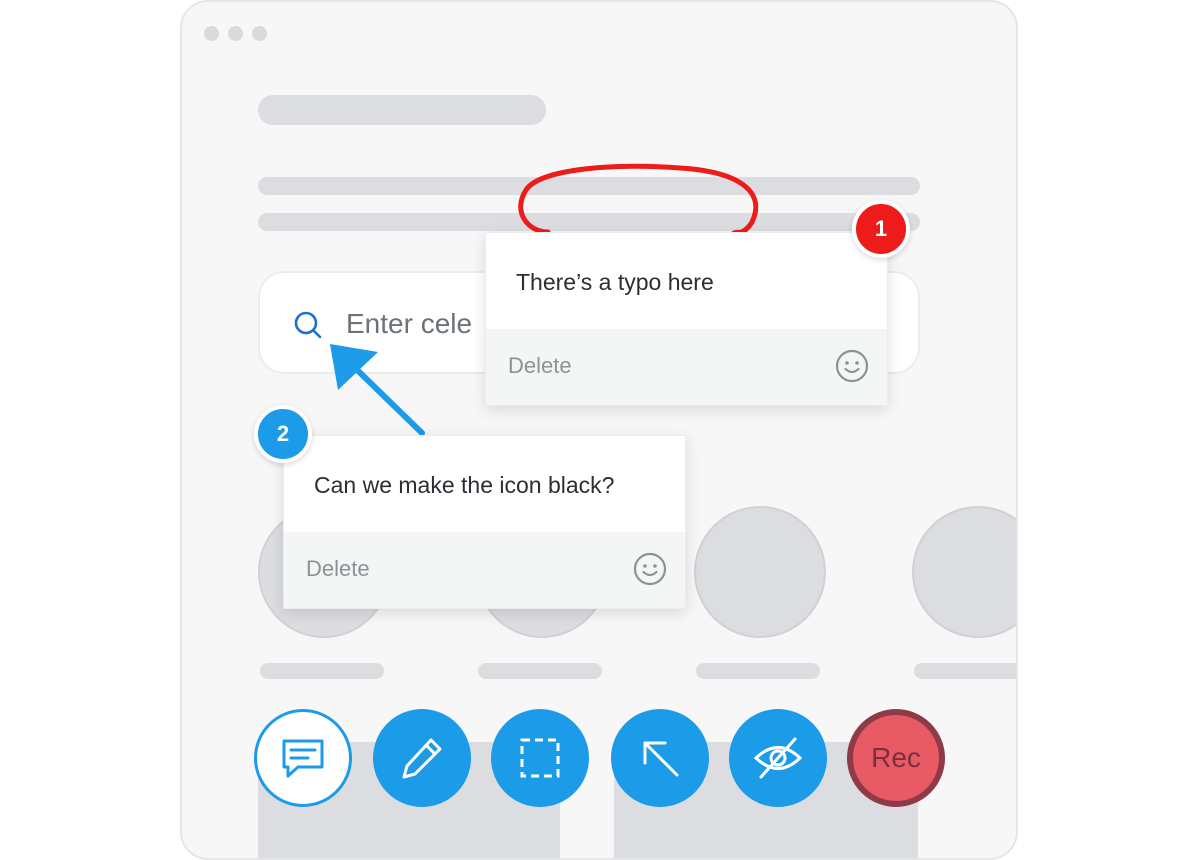  I want to click on hide-annotations-button, so click(778, 758).